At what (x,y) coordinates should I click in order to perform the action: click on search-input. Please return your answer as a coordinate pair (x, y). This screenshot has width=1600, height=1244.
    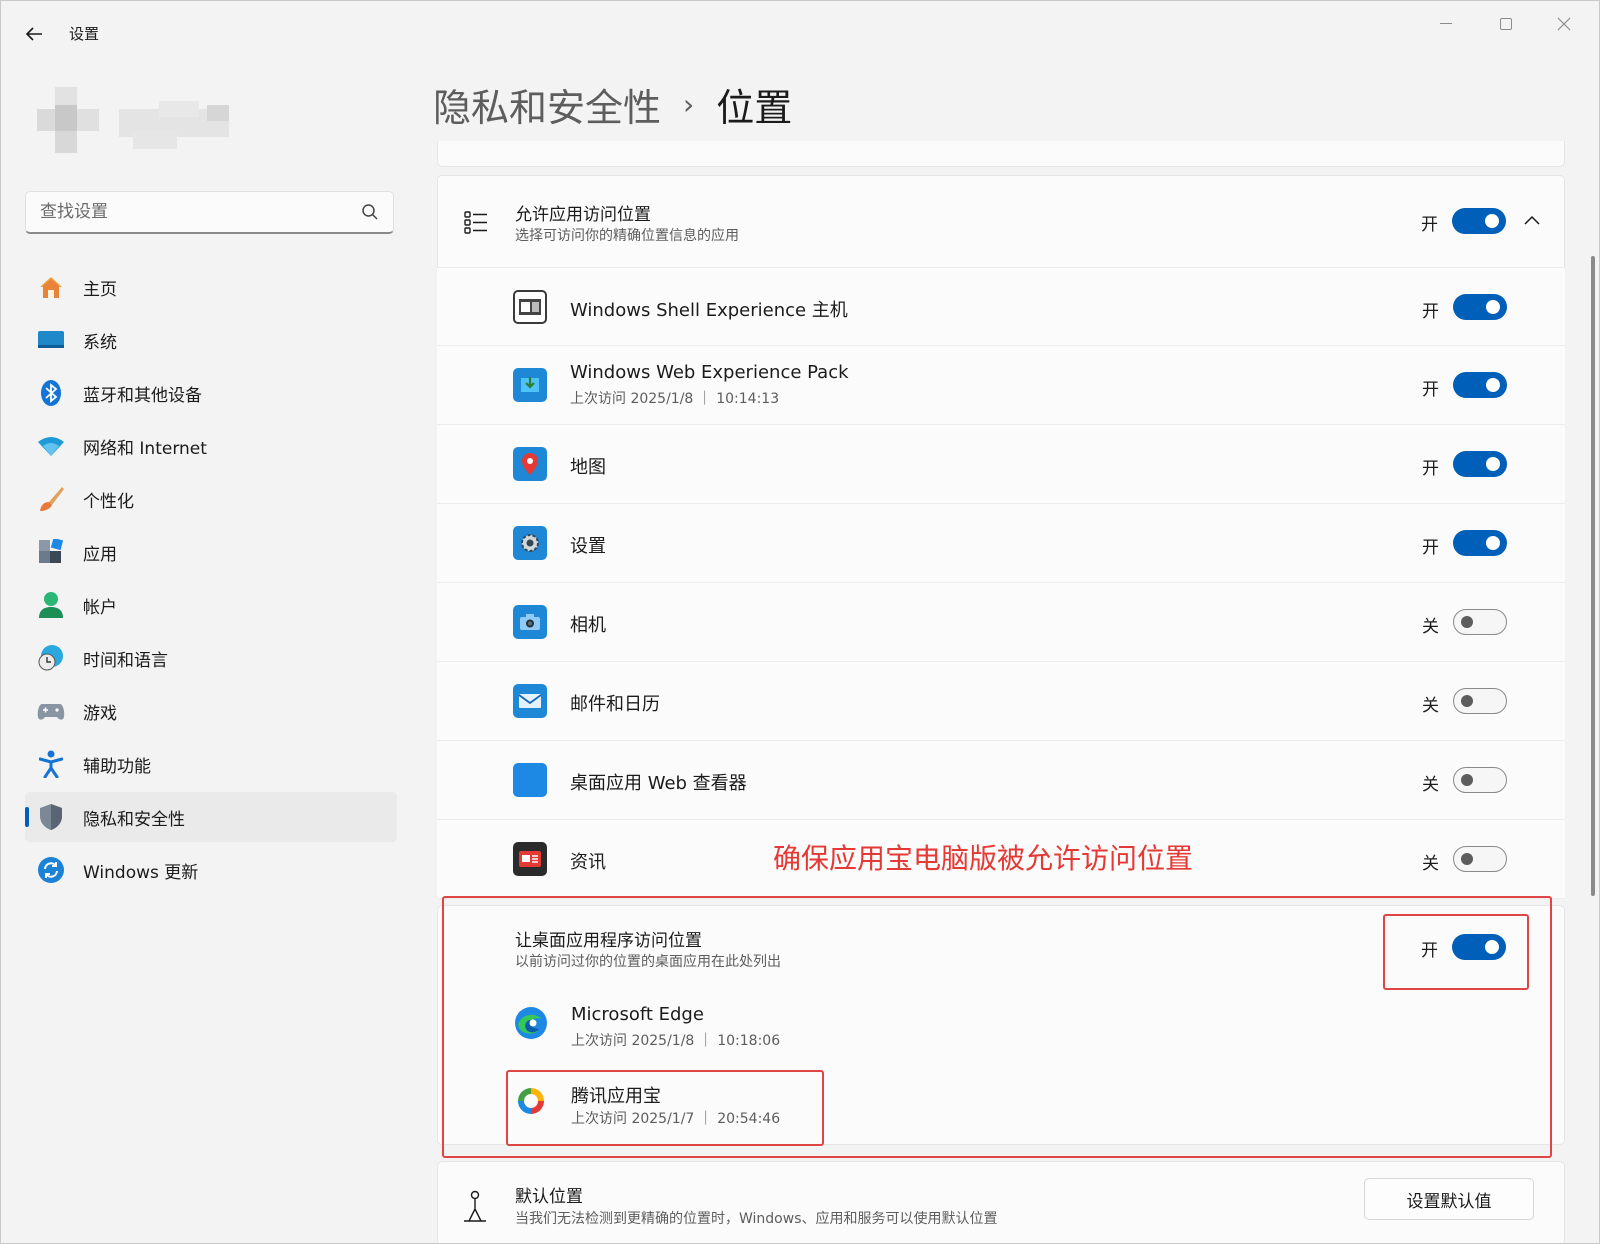
    Looking at the image, I should click on (195, 212).